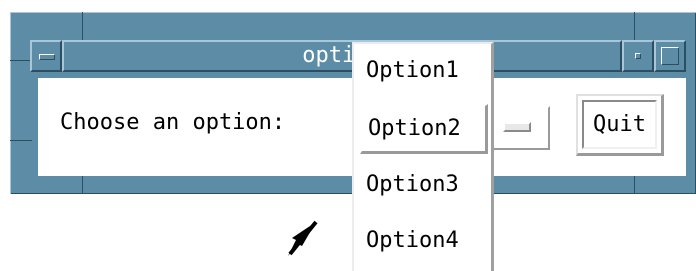 This screenshot has width=696, height=271. What do you see at coordinates (422, 187) in the screenshot?
I see `menu-item-option3: Option3` at bounding box center [422, 187].